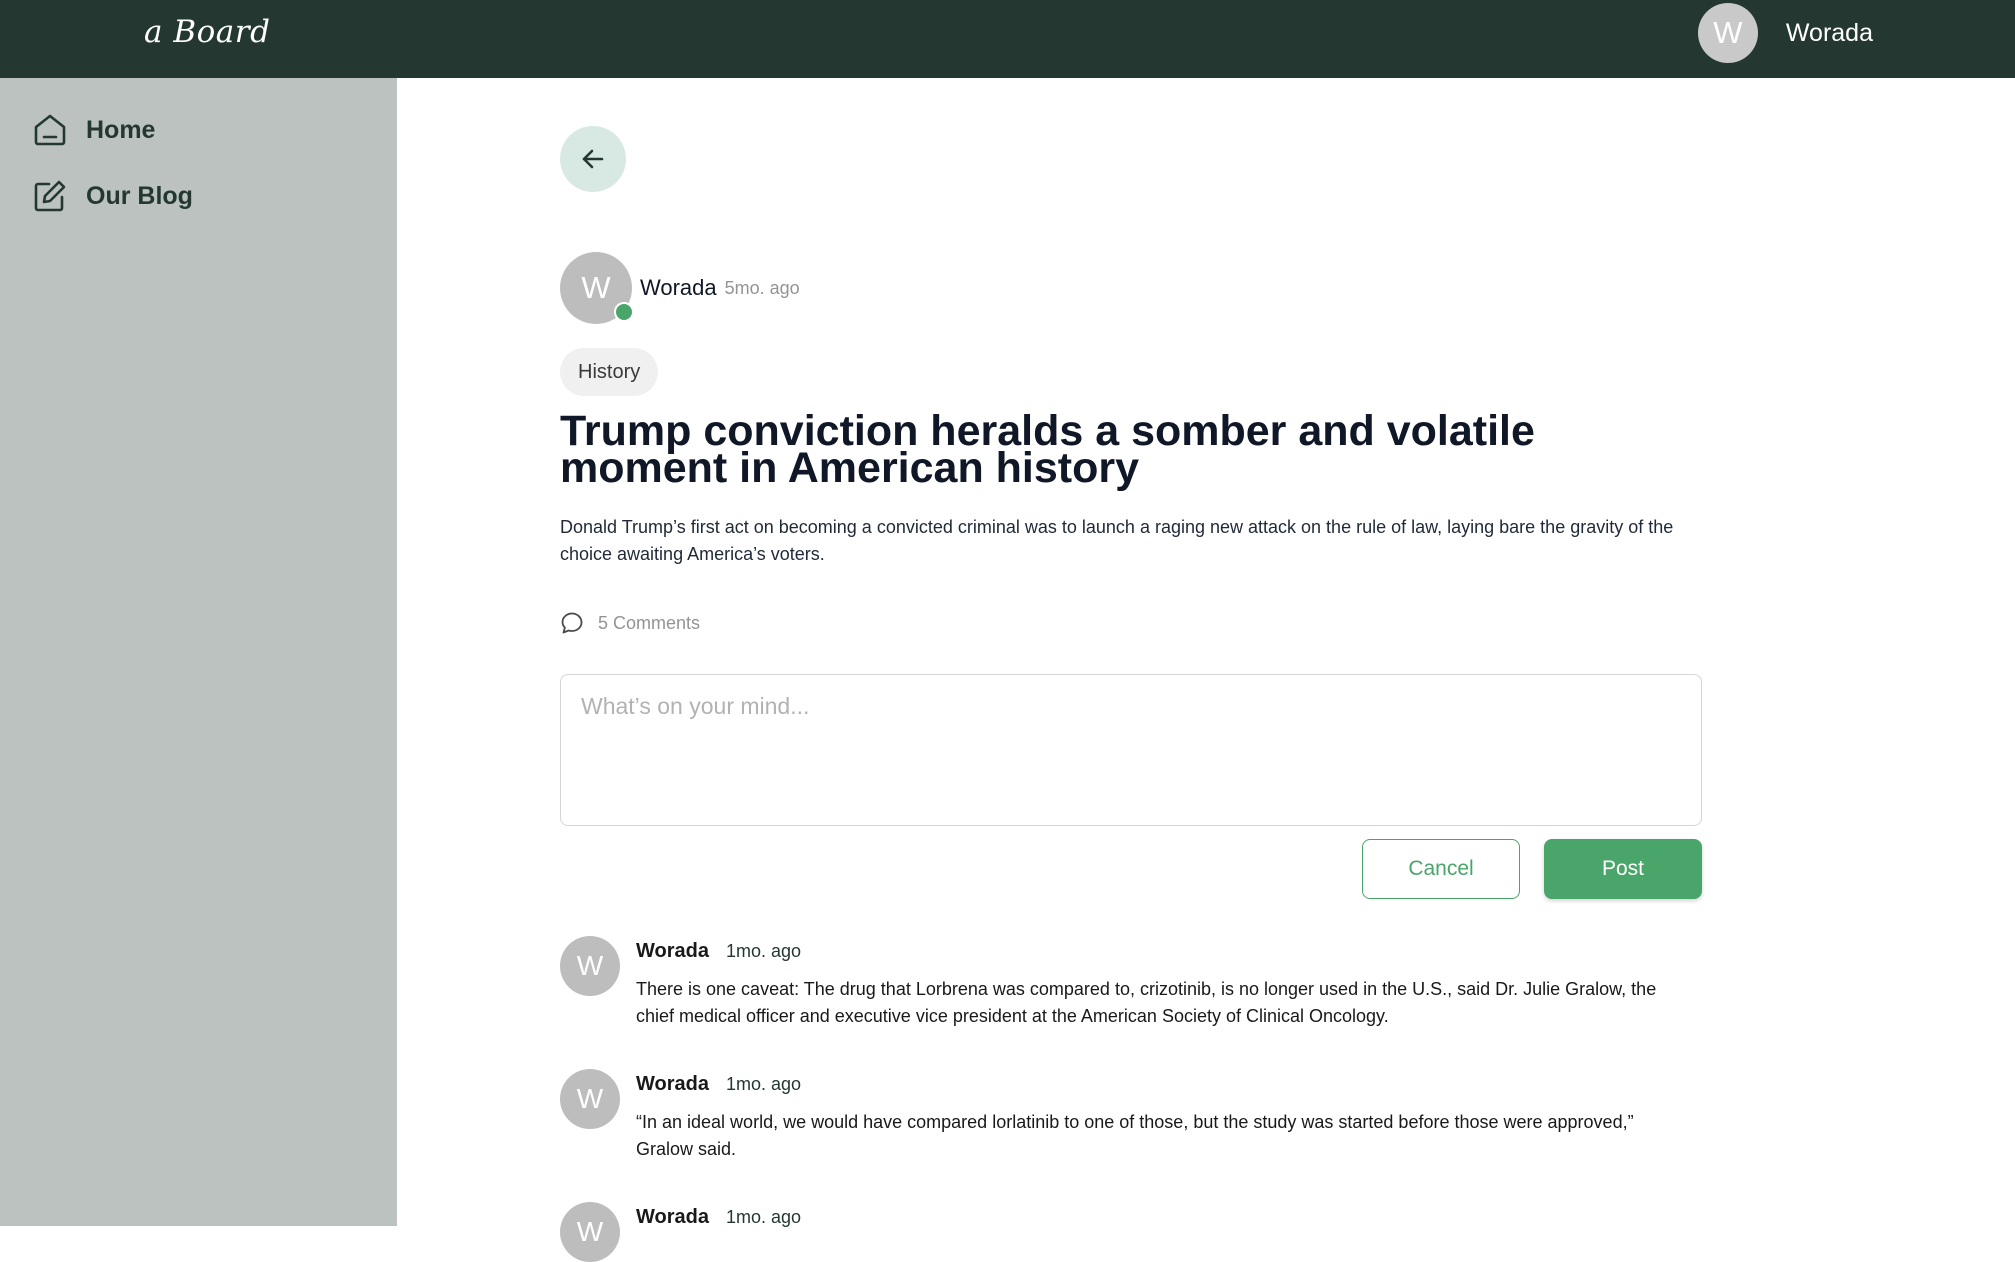 The width and height of the screenshot is (2015, 1262). Describe the element at coordinates (572, 623) in the screenshot. I see `comment-icon` at that location.